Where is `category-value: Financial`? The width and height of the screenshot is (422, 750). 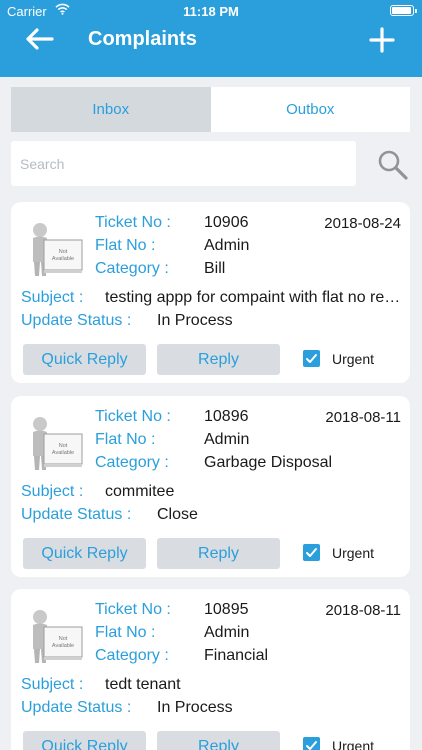
category-value: Financial is located at coordinates (236, 655).